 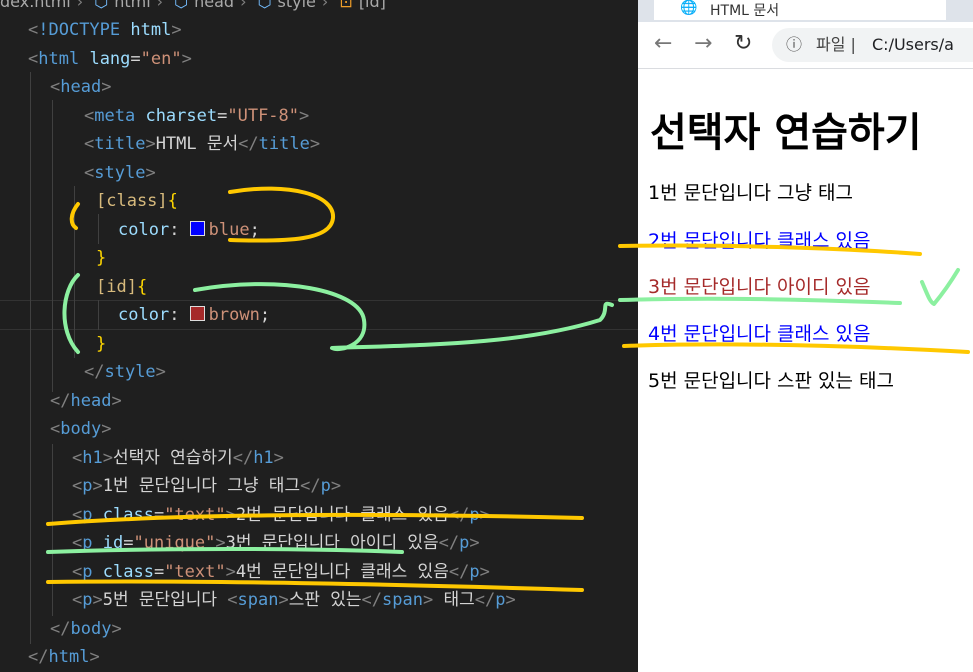 What do you see at coordinates (197, 144) in the screenshot?
I see `token: HTML 문서` at bounding box center [197, 144].